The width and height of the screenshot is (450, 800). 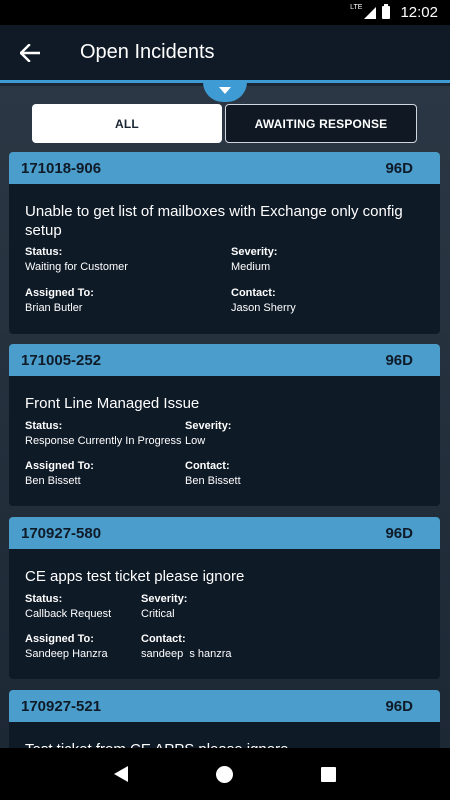 I want to click on app-bar: Open Incidents, so click(x=225, y=54).